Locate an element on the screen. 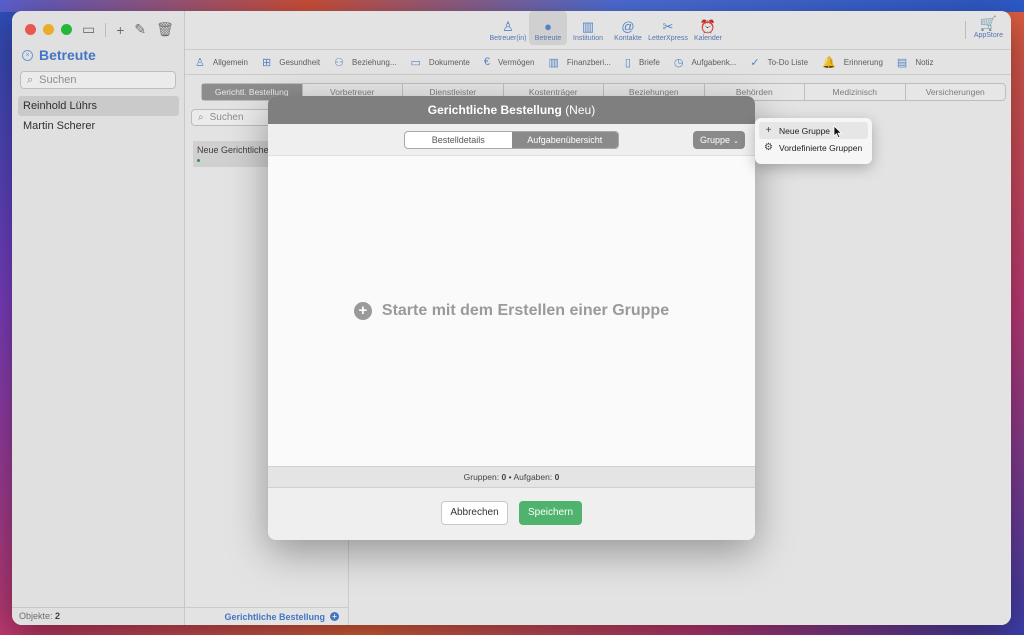 The height and width of the screenshot is (635, 1024). modal-tab-row: Bestelldetails Aufgabenübersicht Gruppe ⌄ is located at coordinates (511, 140).